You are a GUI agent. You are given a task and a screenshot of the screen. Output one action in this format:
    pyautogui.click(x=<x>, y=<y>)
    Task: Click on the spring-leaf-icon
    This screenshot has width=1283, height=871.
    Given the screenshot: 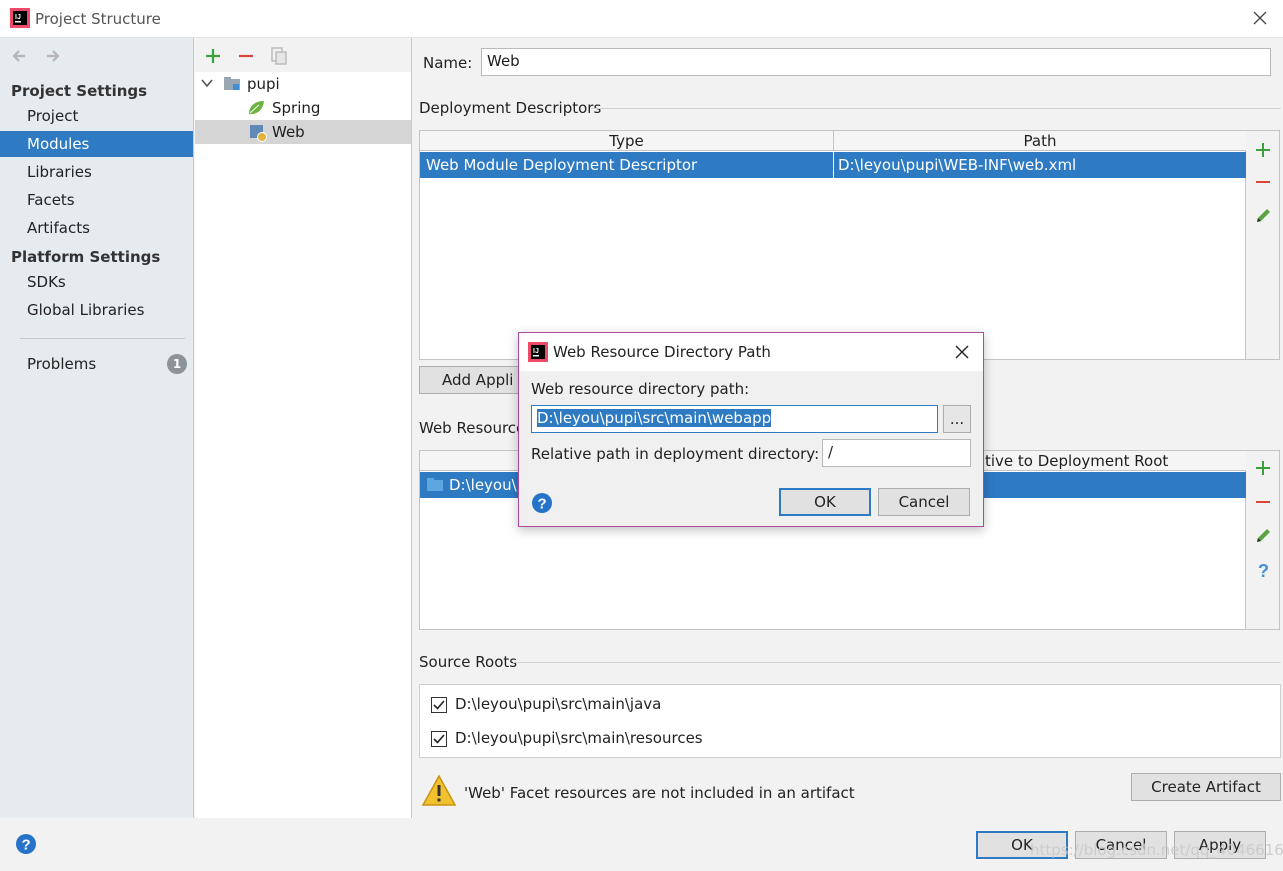 What is the action you would take?
    pyautogui.click(x=256, y=108)
    